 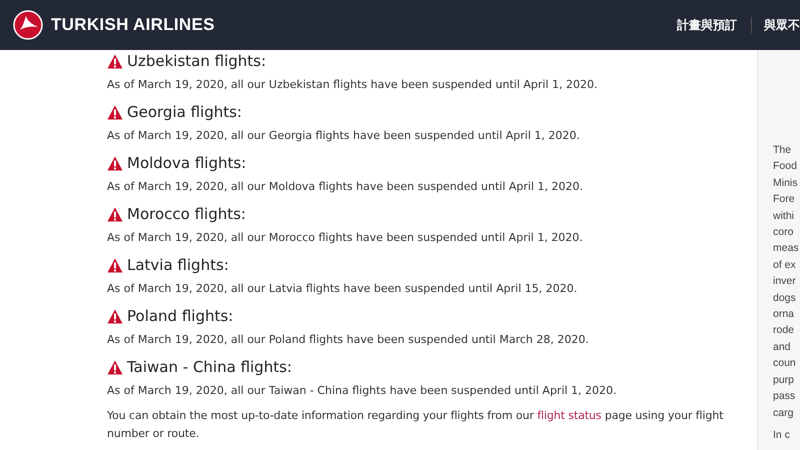 What do you see at coordinates (186, 163) in the screenshot?
I see `notice-heading: Moldova flights:` at bounding box center [186, 163].